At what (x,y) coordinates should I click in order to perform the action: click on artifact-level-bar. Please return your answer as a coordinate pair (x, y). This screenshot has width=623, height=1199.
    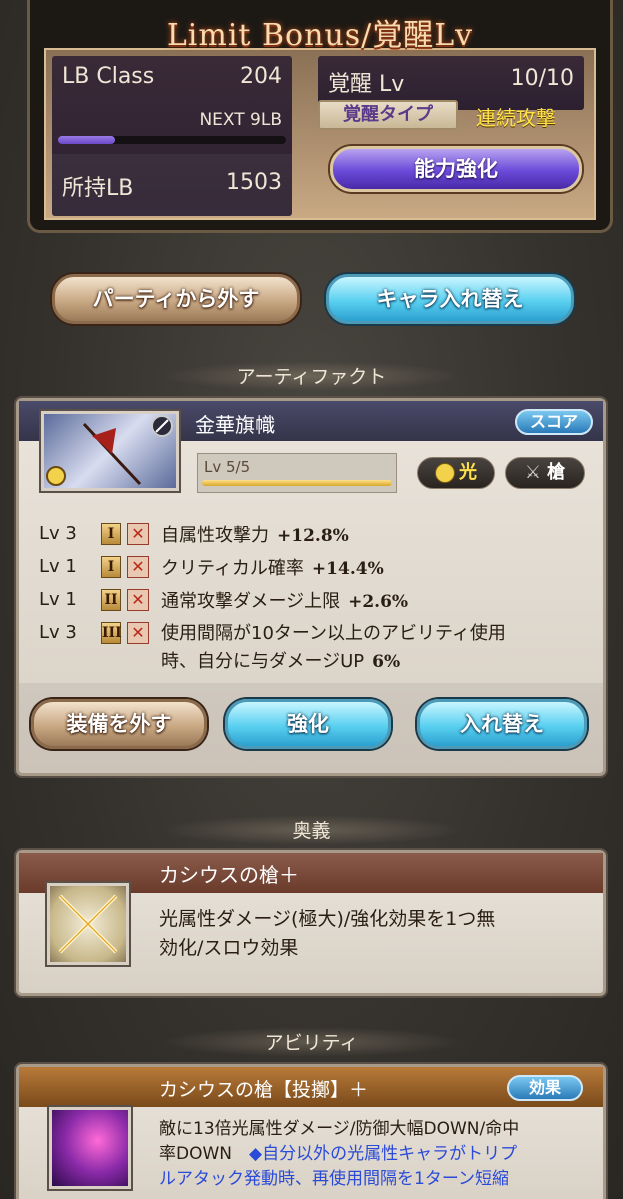
    Looking at the image, I should click on (297, 483).